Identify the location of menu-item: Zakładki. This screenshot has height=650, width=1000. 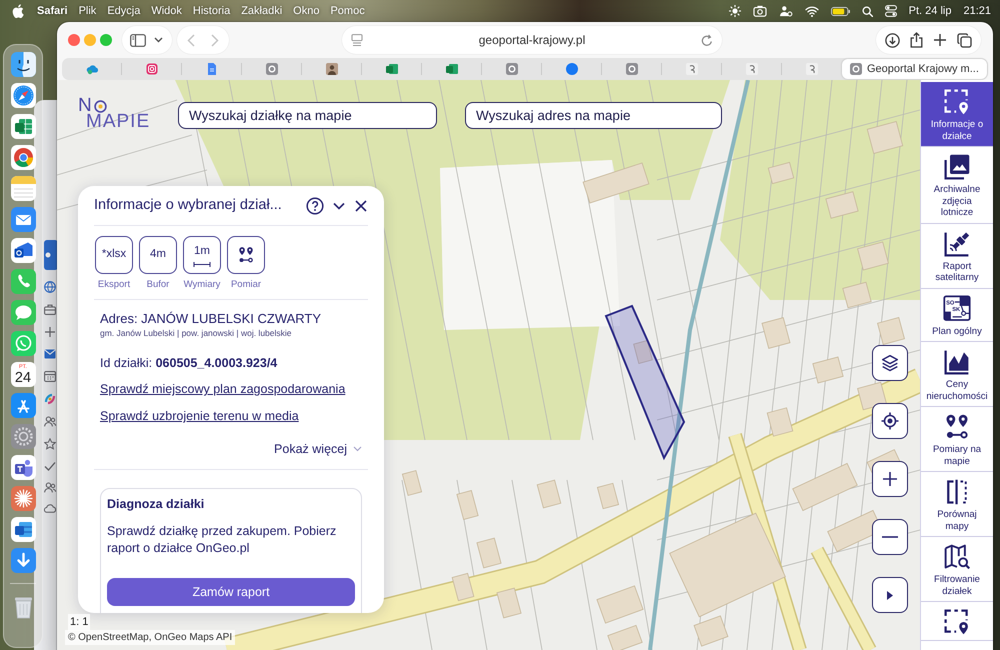
(261, 11).